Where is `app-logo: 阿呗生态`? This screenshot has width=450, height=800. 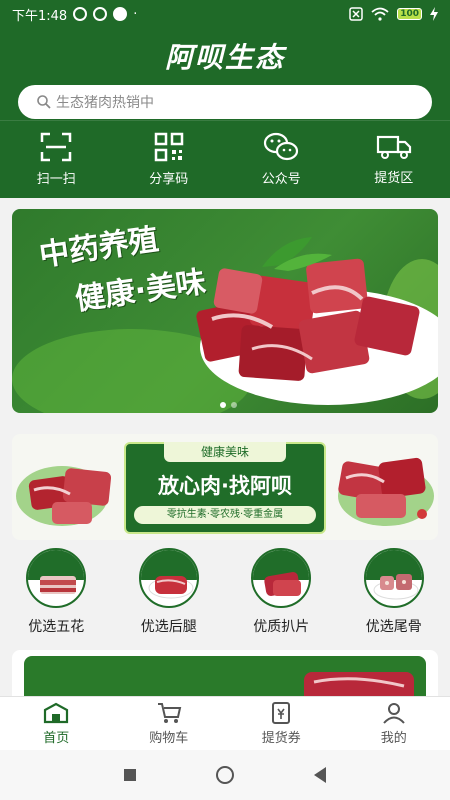
app-logo: 阿呗生态 is located at coordinates (224, 57).